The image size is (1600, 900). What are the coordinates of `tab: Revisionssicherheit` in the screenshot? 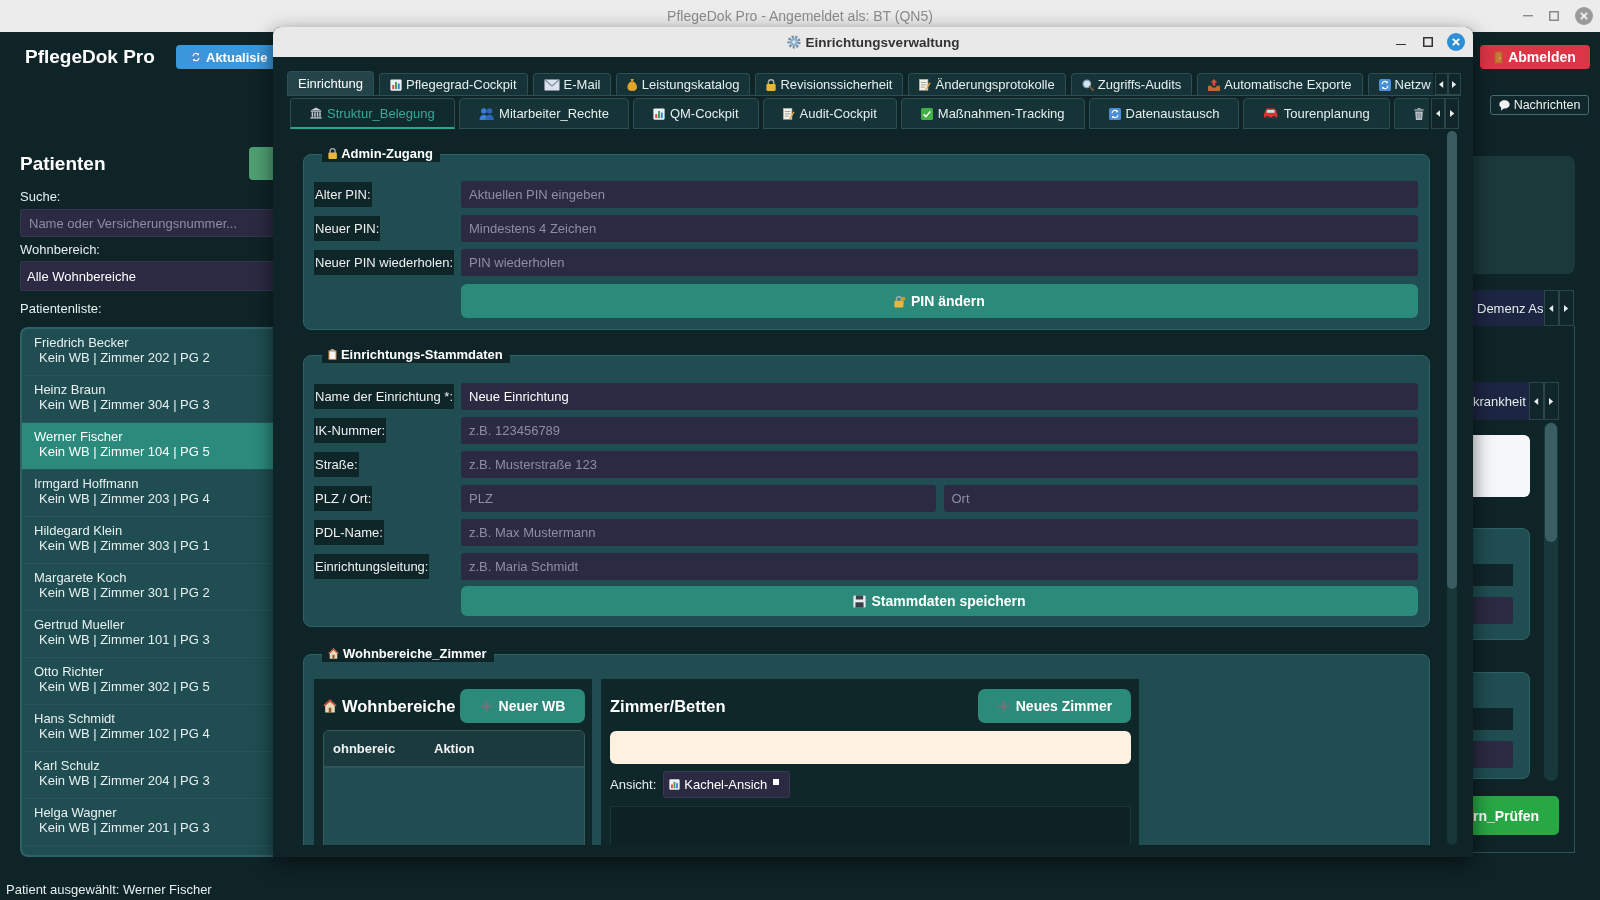 It's located at (829, 84).